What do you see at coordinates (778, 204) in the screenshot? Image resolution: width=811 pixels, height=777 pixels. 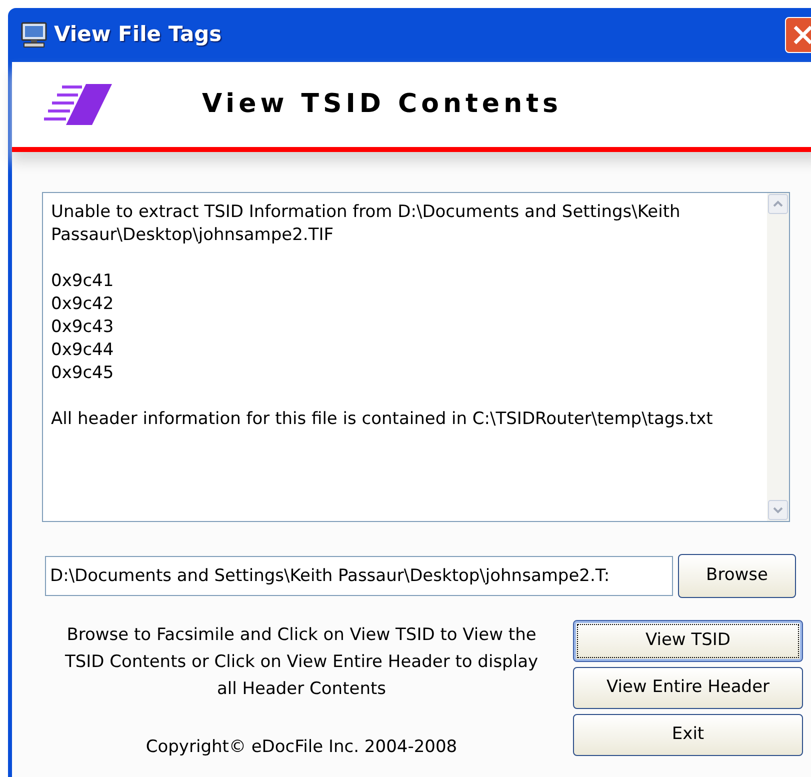 I see `scroll-up-icon` at bounding box center [778, 204].